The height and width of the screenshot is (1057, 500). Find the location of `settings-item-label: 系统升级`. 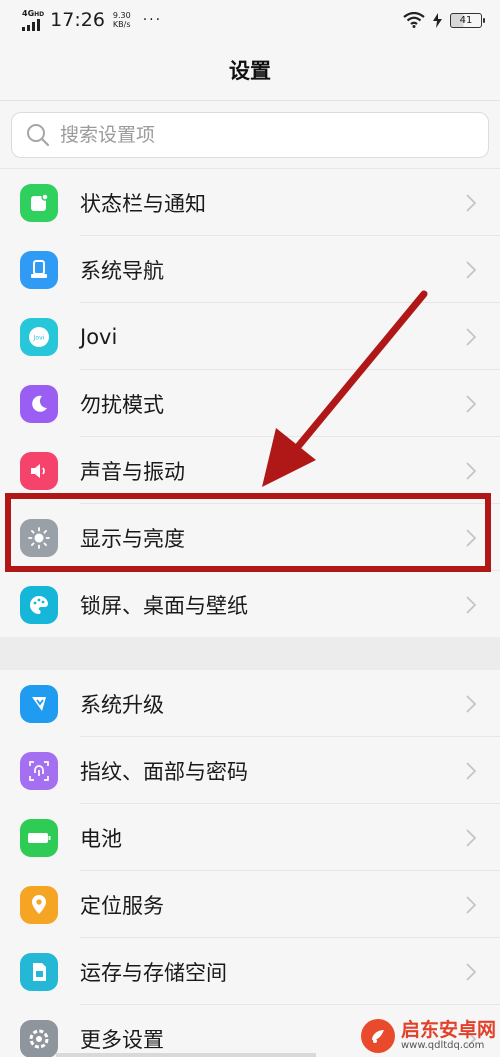

settings-item-label: 系统升级 is located at coordinates (122, 704).